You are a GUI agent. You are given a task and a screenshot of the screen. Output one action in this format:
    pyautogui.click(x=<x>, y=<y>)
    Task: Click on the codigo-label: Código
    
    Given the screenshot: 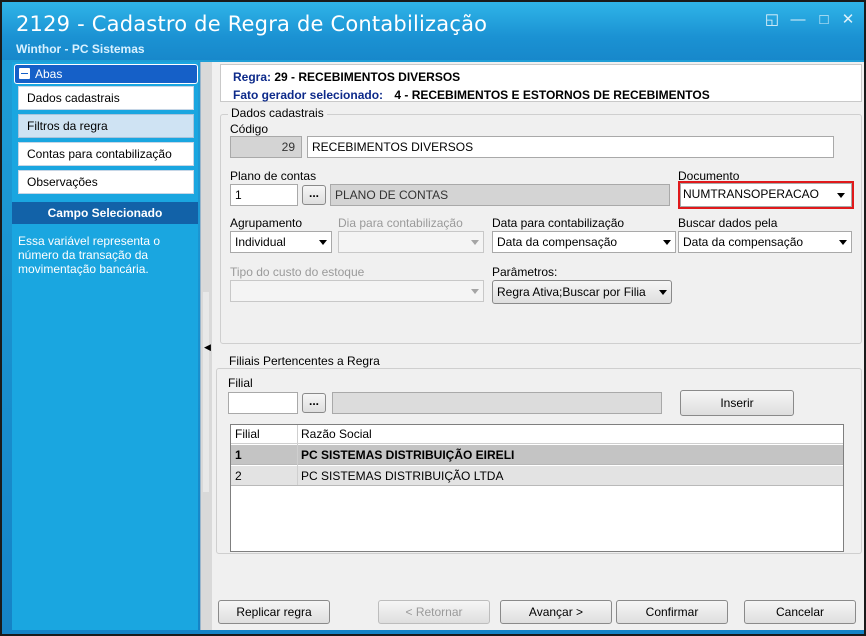 What is the action you would take?
    pyautogui.click(x=249, y=129)
    